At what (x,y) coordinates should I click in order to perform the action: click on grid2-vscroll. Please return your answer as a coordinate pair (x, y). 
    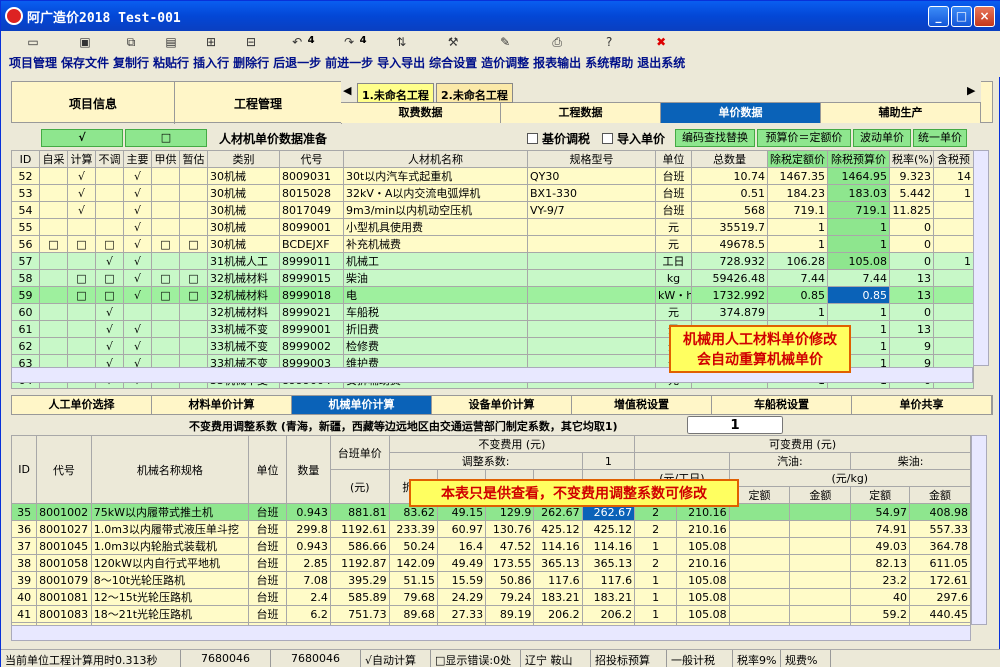
    Looking at the image, I should click on (979, 530).